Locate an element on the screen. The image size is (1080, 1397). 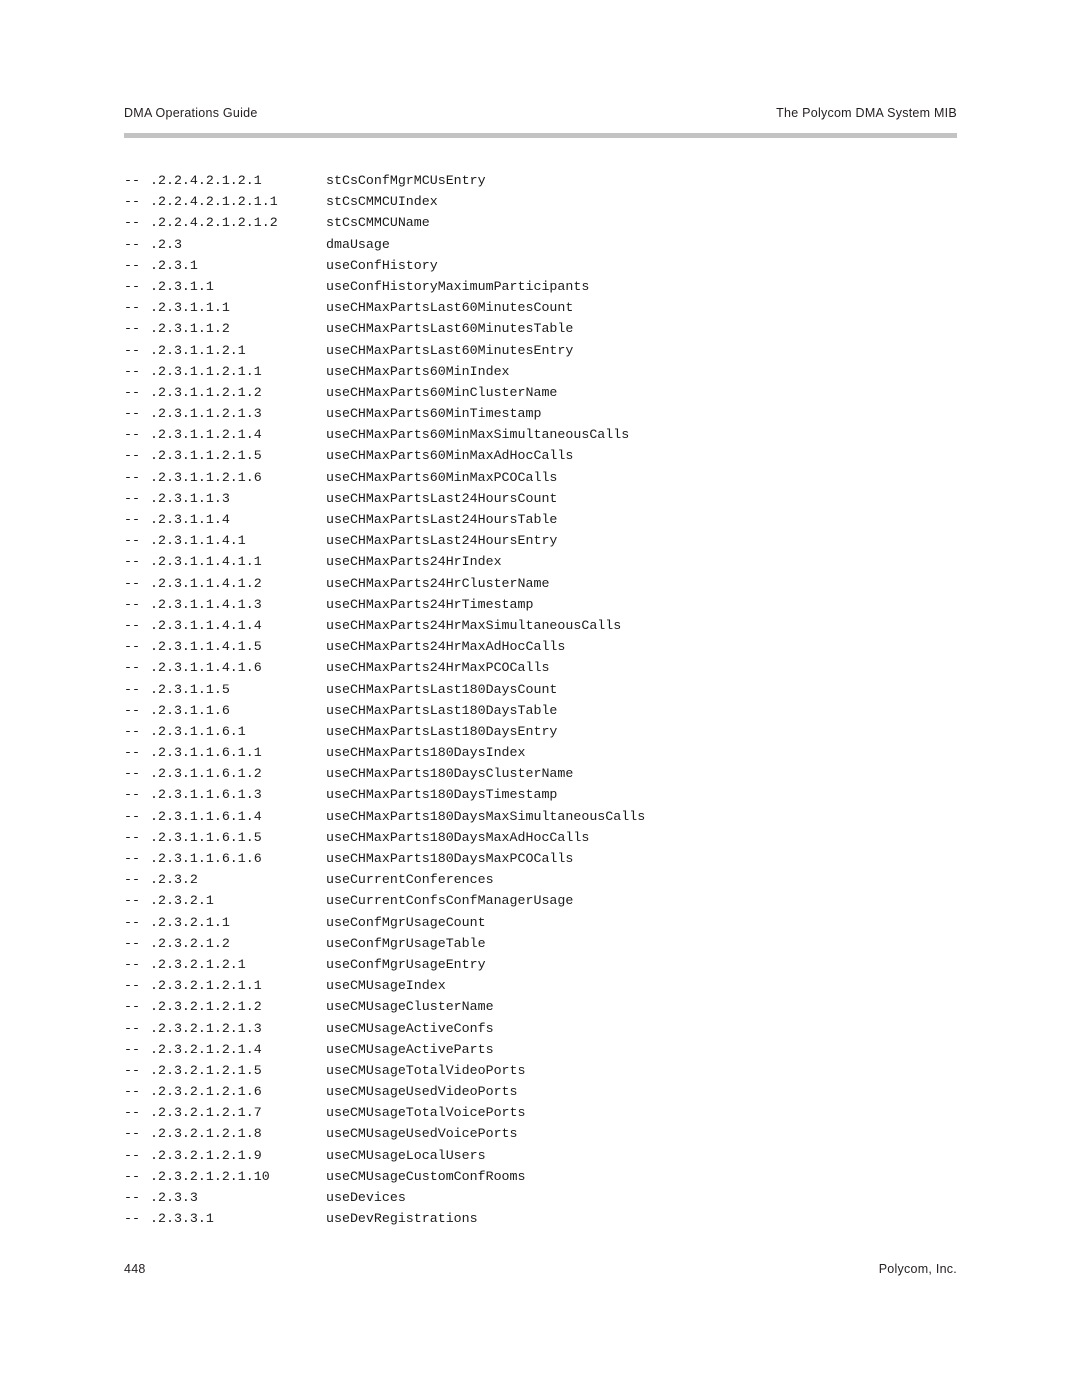
mib-listing-row: -- .2.3 dmaUsage is located at coordinates (564, 244).